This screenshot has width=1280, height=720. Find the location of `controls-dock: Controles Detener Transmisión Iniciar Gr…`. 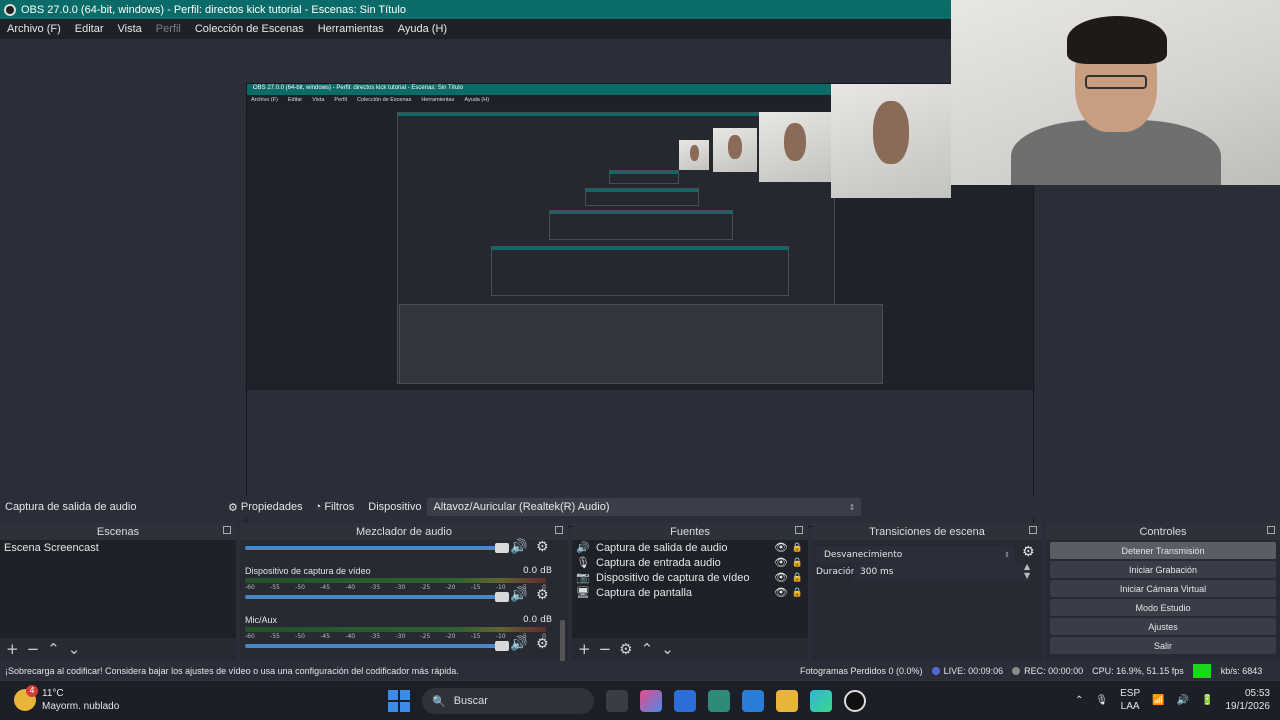

controls-dock: Controles Detener Transmisión Iniciar Gr… is located at coordinates (1163, 591).